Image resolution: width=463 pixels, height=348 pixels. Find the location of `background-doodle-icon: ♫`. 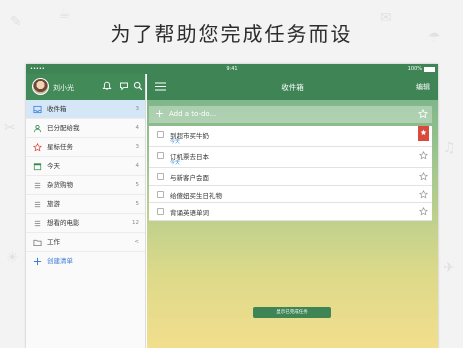

background-doodle-icon: ♫ is located at coordinates (449, 148).